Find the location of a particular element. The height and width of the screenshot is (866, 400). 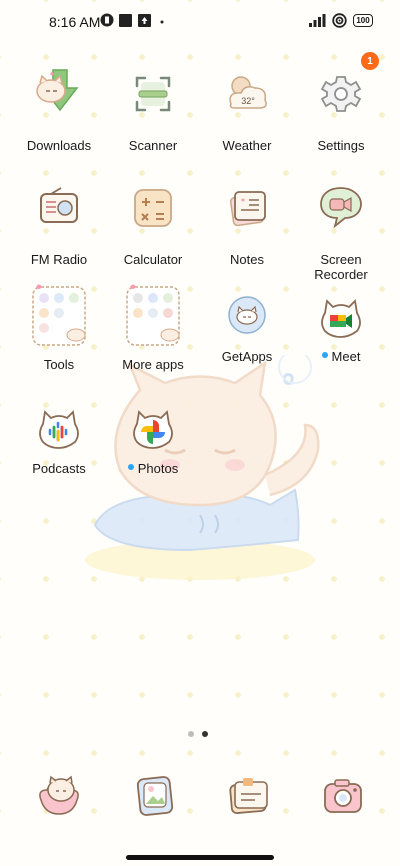

messages-icon is located at coordinates (249, 796).